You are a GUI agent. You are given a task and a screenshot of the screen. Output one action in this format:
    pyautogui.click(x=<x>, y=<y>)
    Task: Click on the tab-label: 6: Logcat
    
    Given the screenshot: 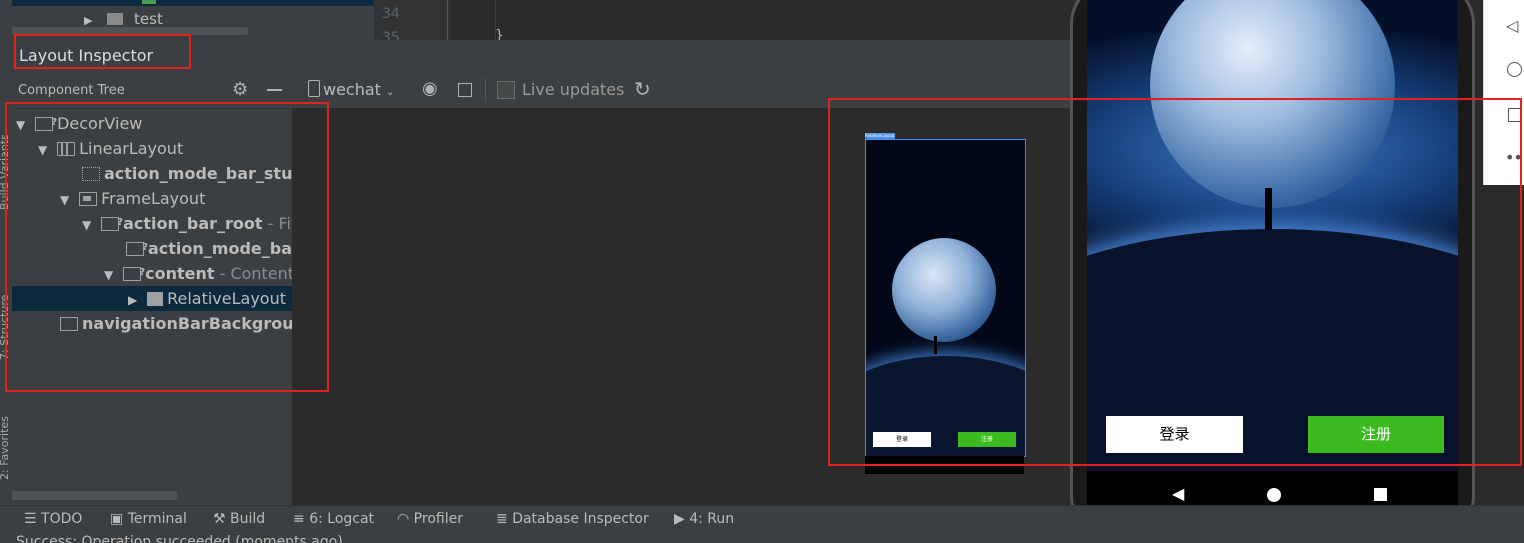 What is the action you would take?
    pyautogui.click(x=342, y=519)
    